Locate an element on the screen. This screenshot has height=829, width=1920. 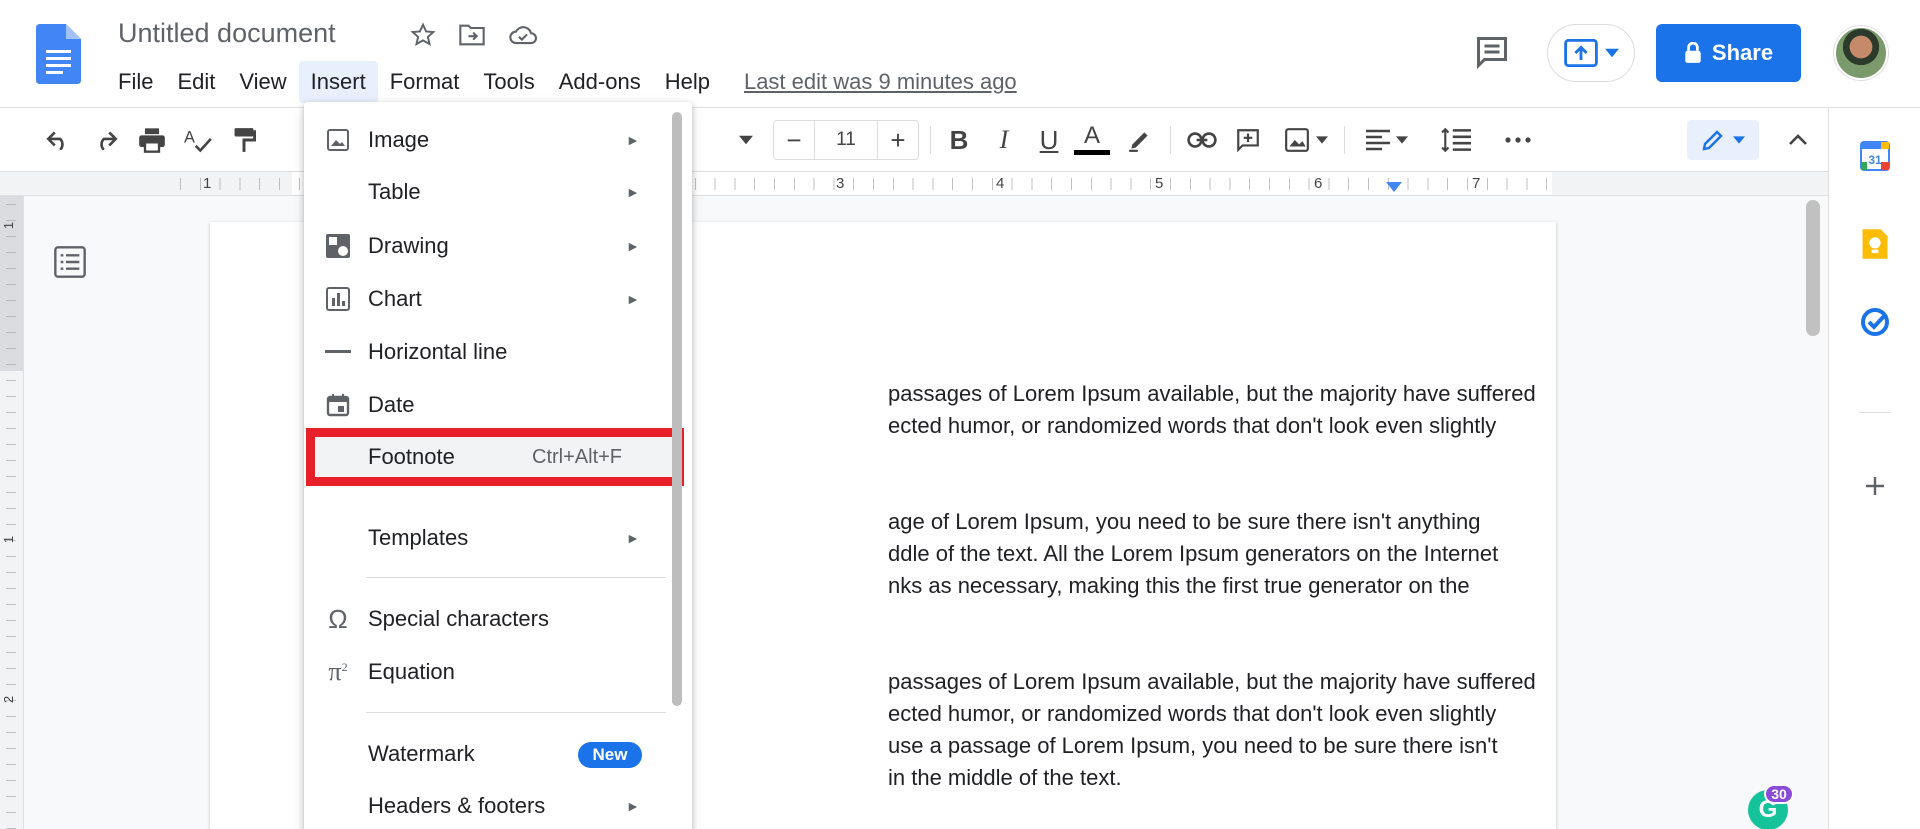
toolbar: A − 11 + B I U A is located at coordinates (914, 140).